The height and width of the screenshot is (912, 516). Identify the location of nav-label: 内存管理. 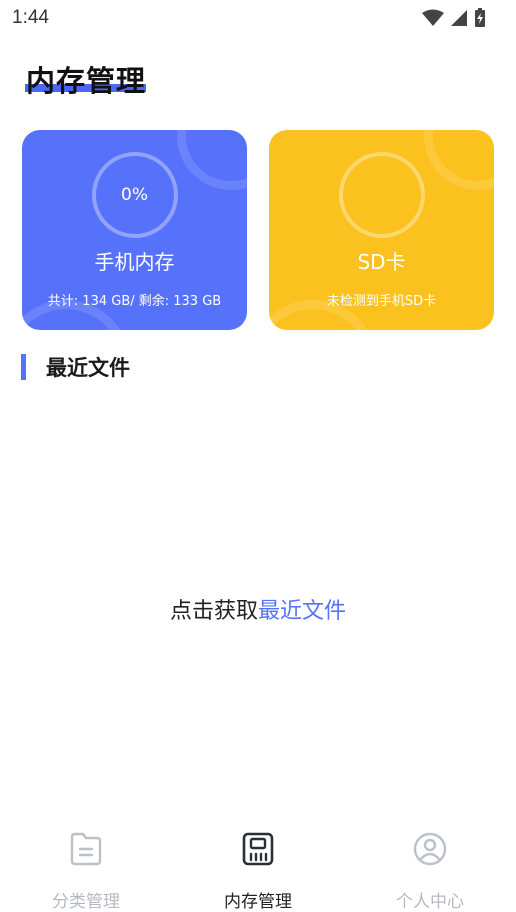
(258, 902).